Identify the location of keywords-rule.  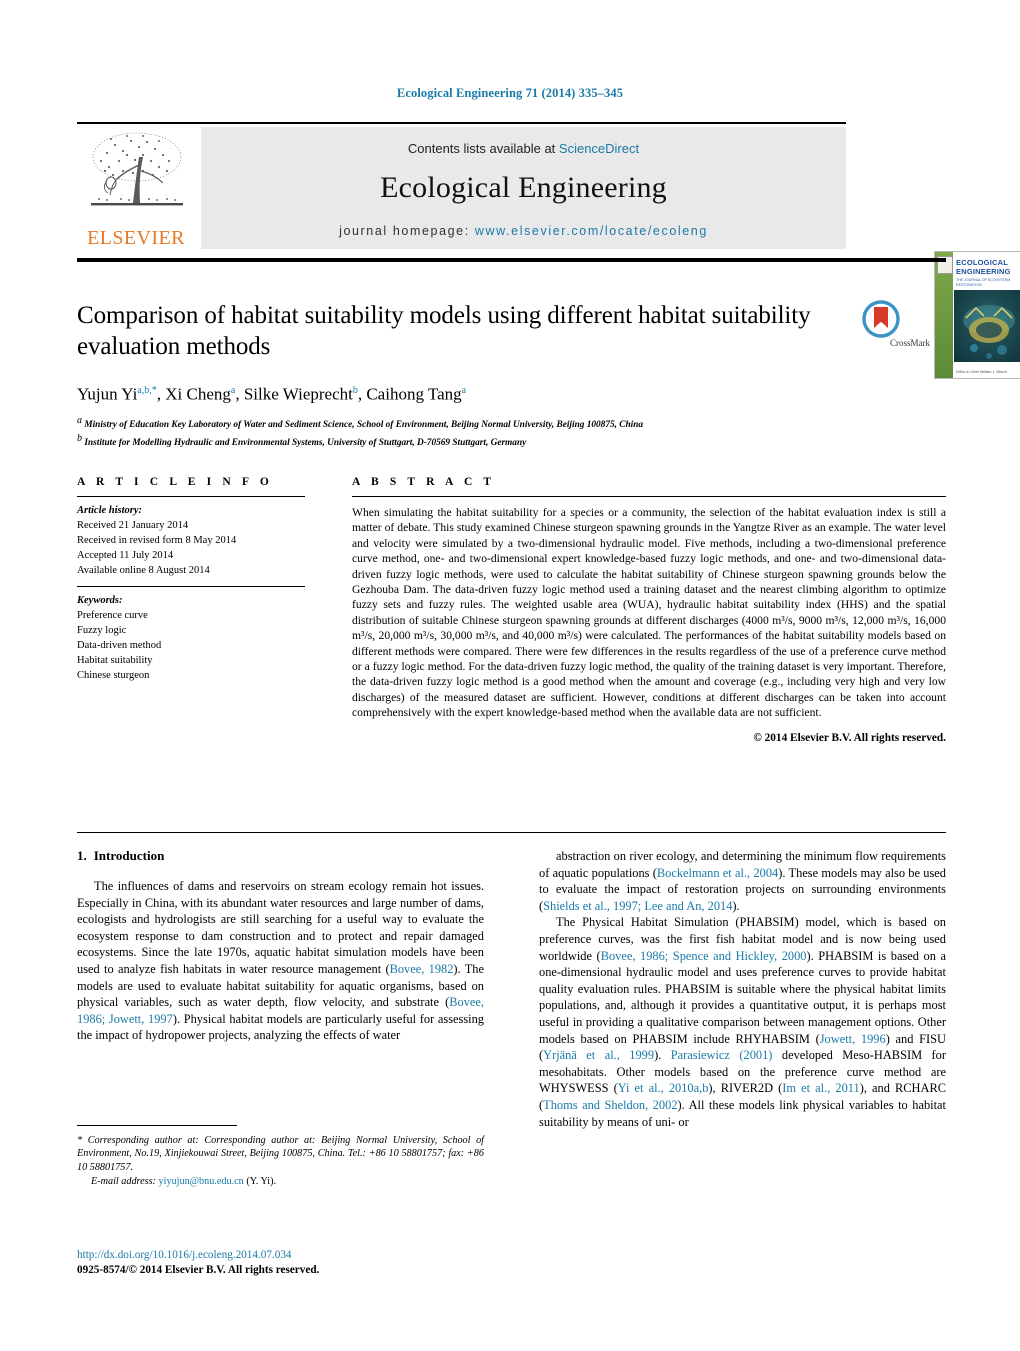
(191, 586).